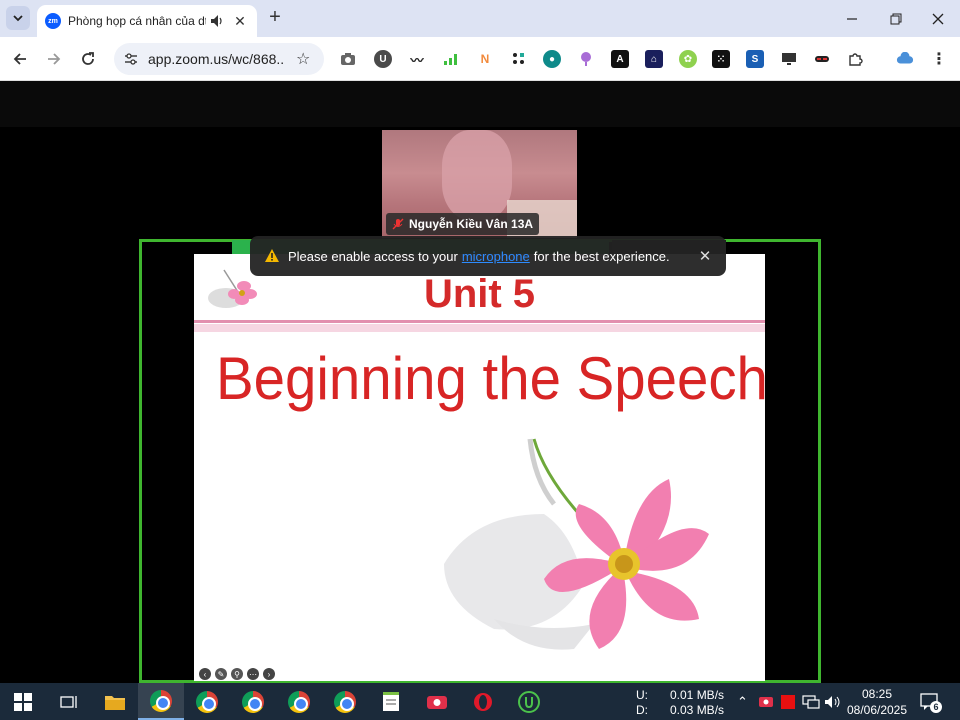 Image resolution: width=960 pixels, height=720 pixels. What do you see at coordinates (877, 694) in the screenshot?
I see `clock-time: 08:25` at bounding box center [877, 694].